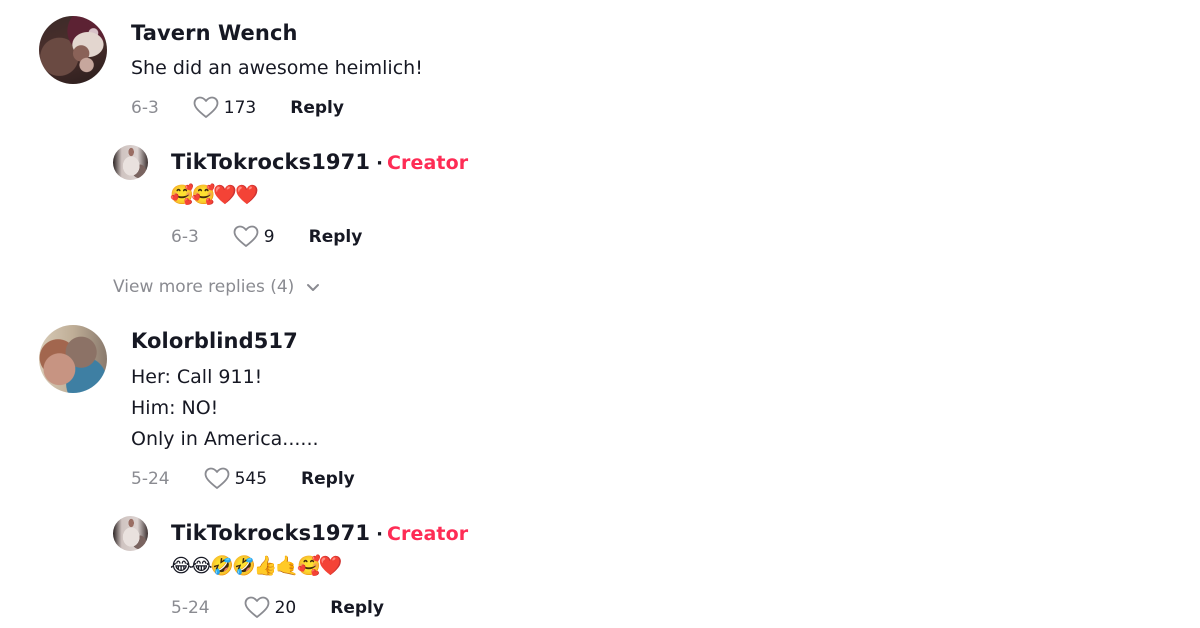 This screenshot has width=1200, height=628. I want to click on comment-actions: 5-24 545 Reply, so click(243, 478).